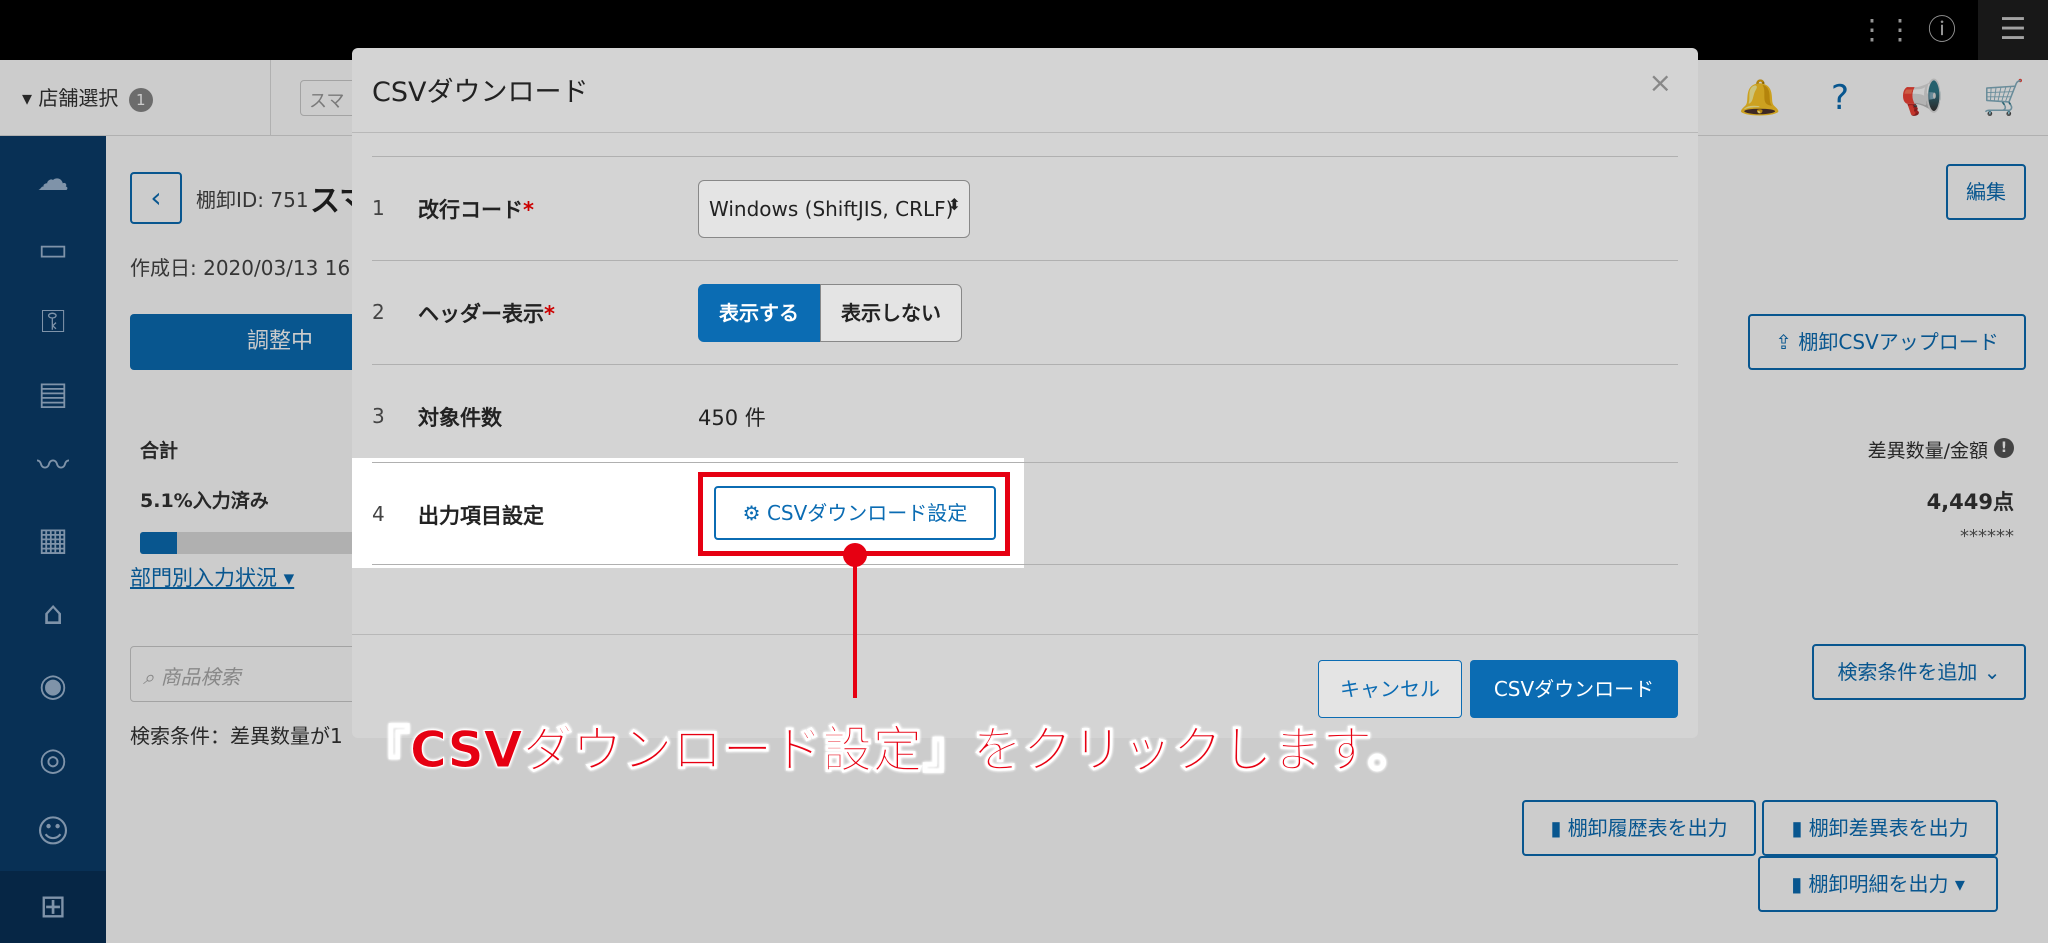 The width and height of the screenshot is (2048, 943). I want to click on csv-download-button: CSVダウンロード, so click(1574, 689).